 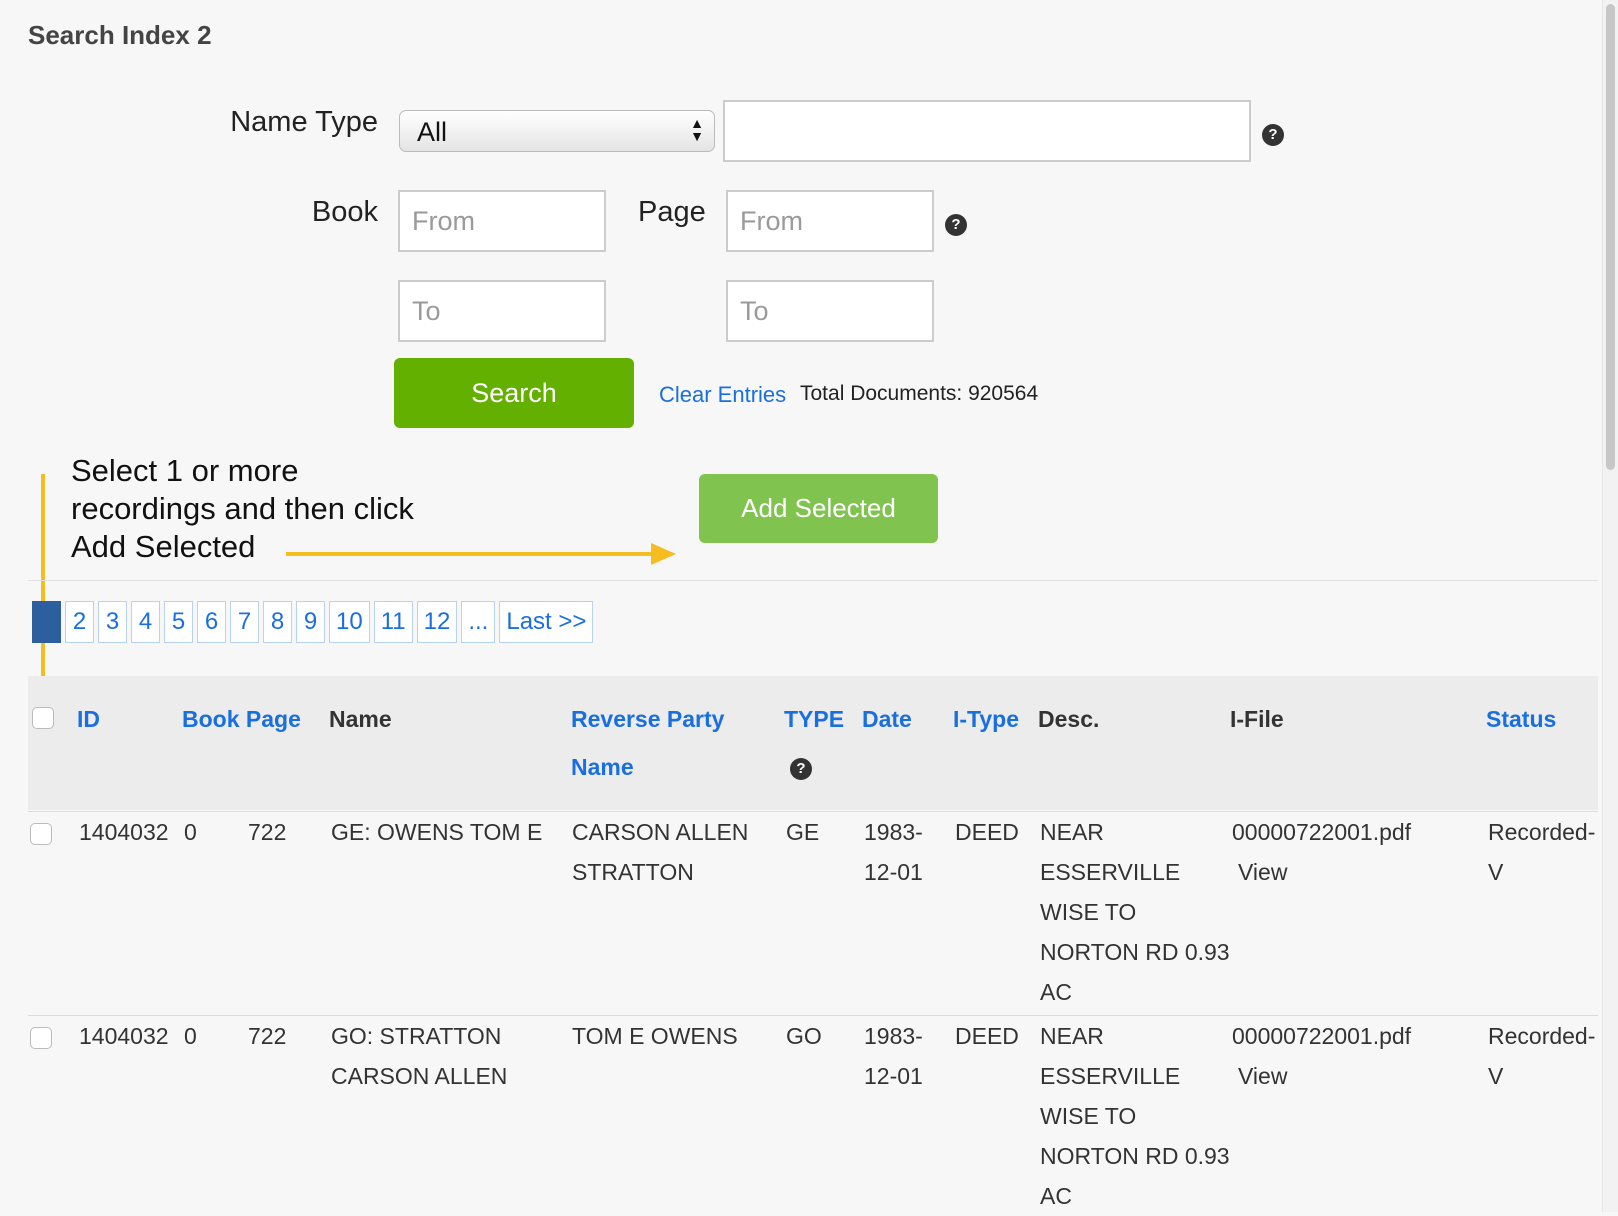 What do you see at coordinates (46, 622) in the screenshot?
I see `page-1-link: 1` at bounding box center [46, 622].